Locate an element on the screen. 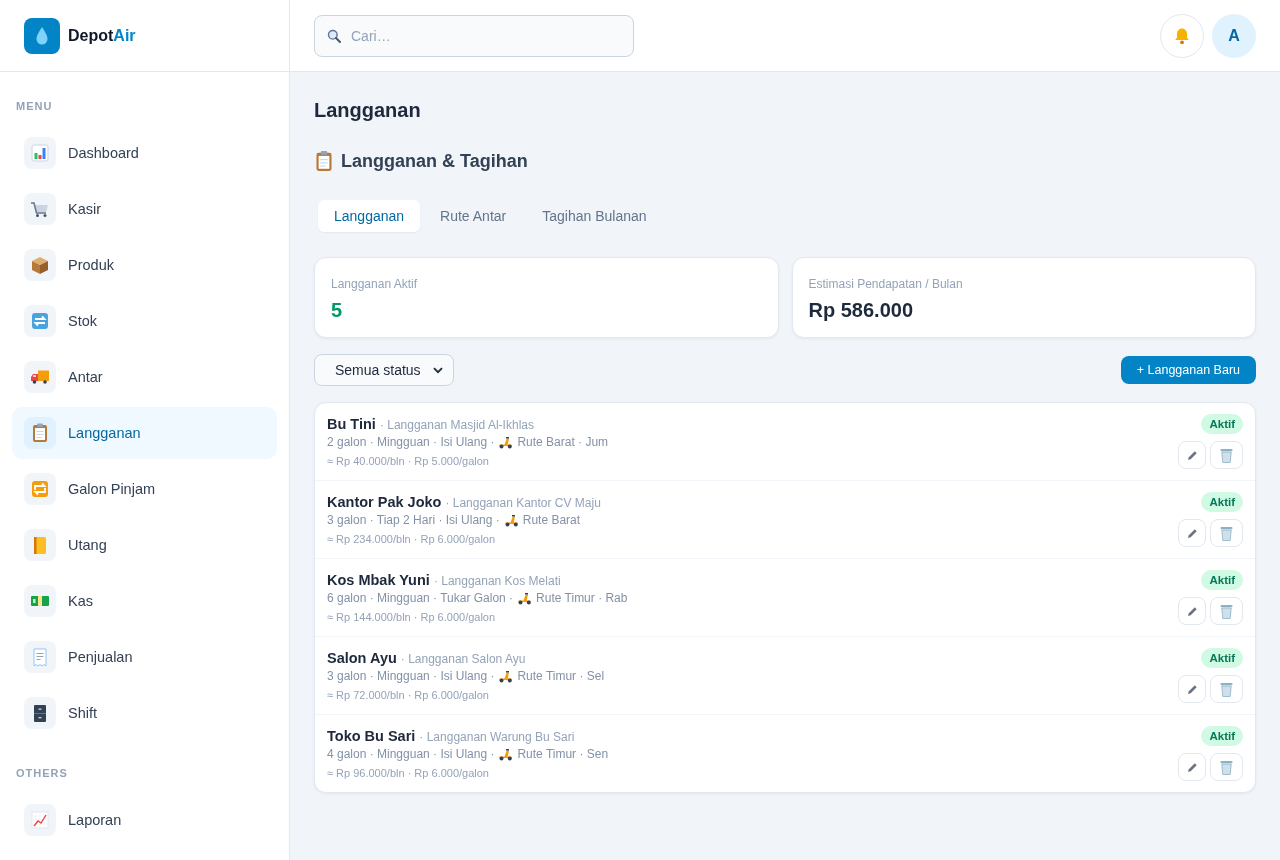  price-text: ≈ Rp 144.000/bln · Rp 6.000/galon is located at coordinates (411, 617).